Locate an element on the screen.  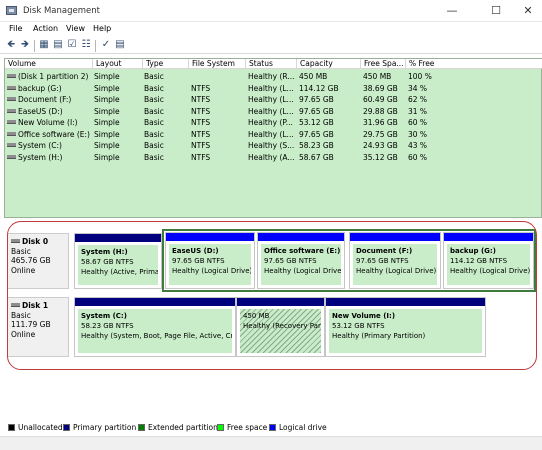
partition-size: 114.12 GB NTFS is located at coordinates (479, 261).